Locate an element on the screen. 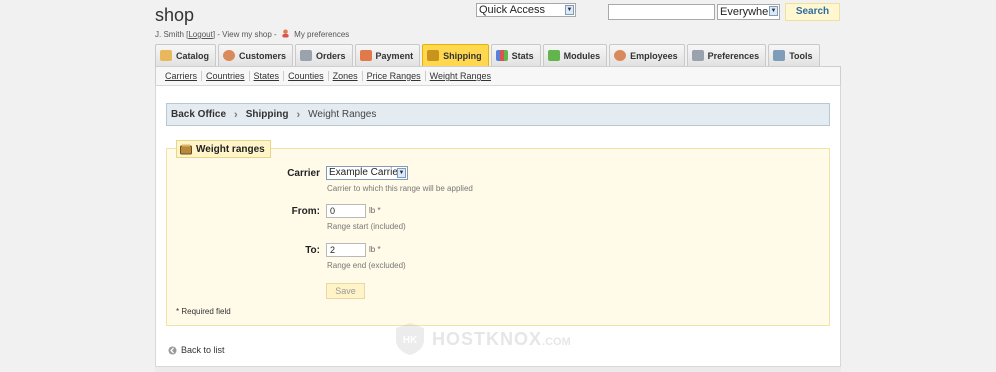  subtab-counties: Counties is located at coordinates (306, 76).